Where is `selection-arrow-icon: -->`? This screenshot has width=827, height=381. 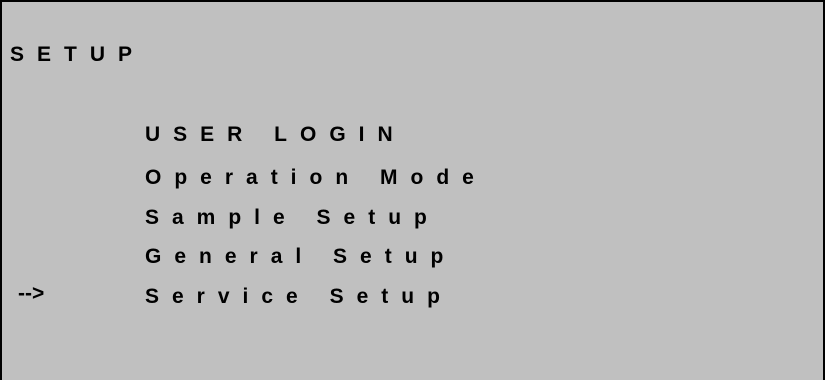 selection-arrow-icon: --> is located at coordinates (31, 293).